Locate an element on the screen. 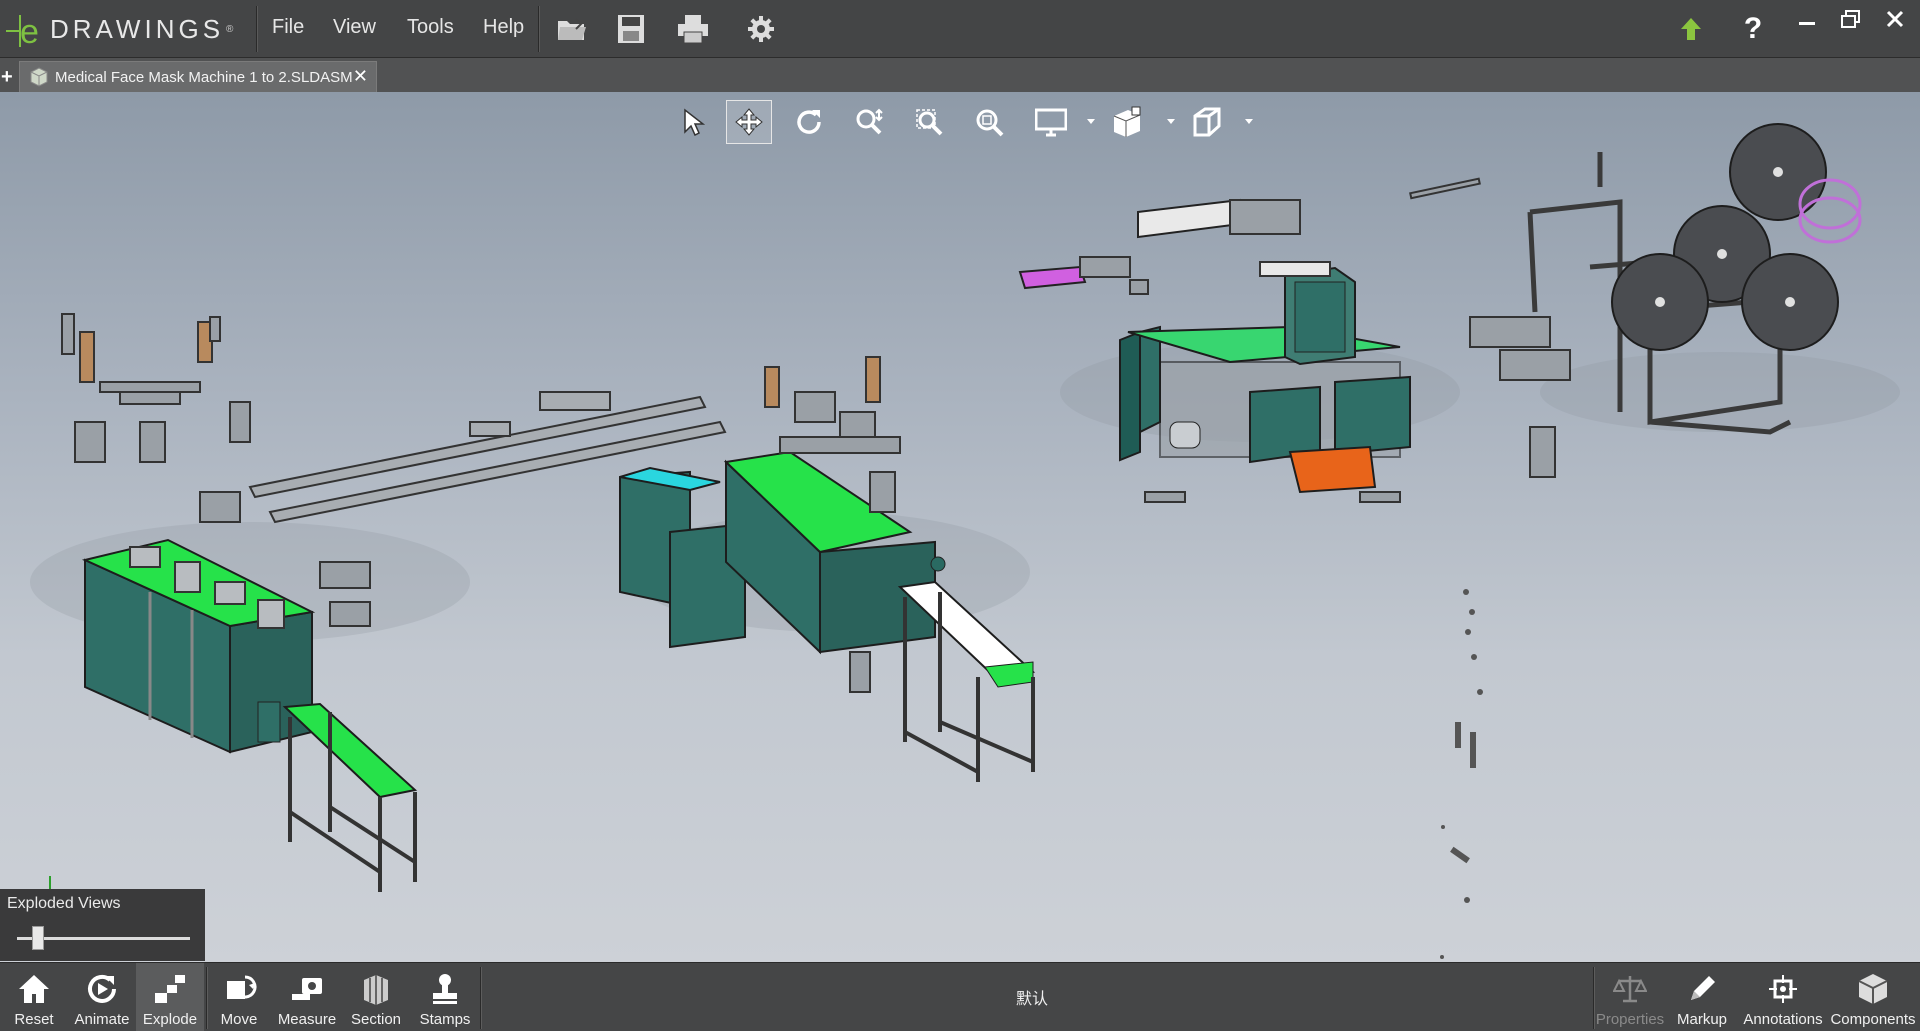  menu-divider is located at coordinates (539, 29).